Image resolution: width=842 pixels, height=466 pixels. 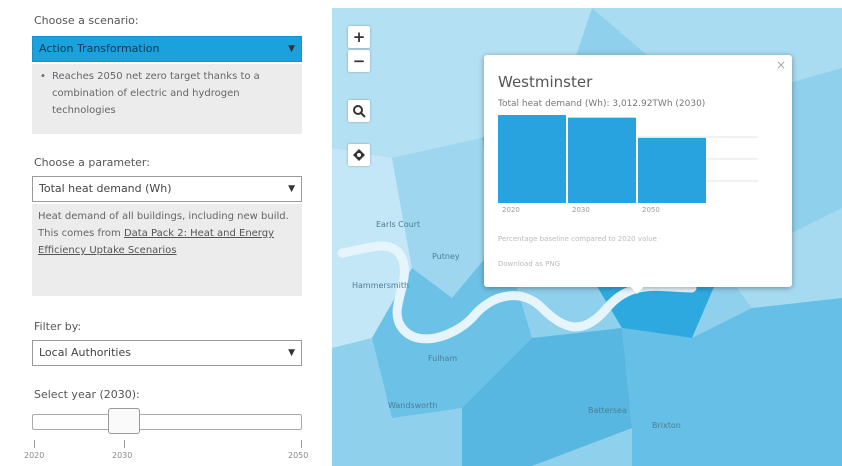 What do you see at coordinates (167, 422) in the screenshot?
I see `year-slider-track` at bounding box center [167, 422].